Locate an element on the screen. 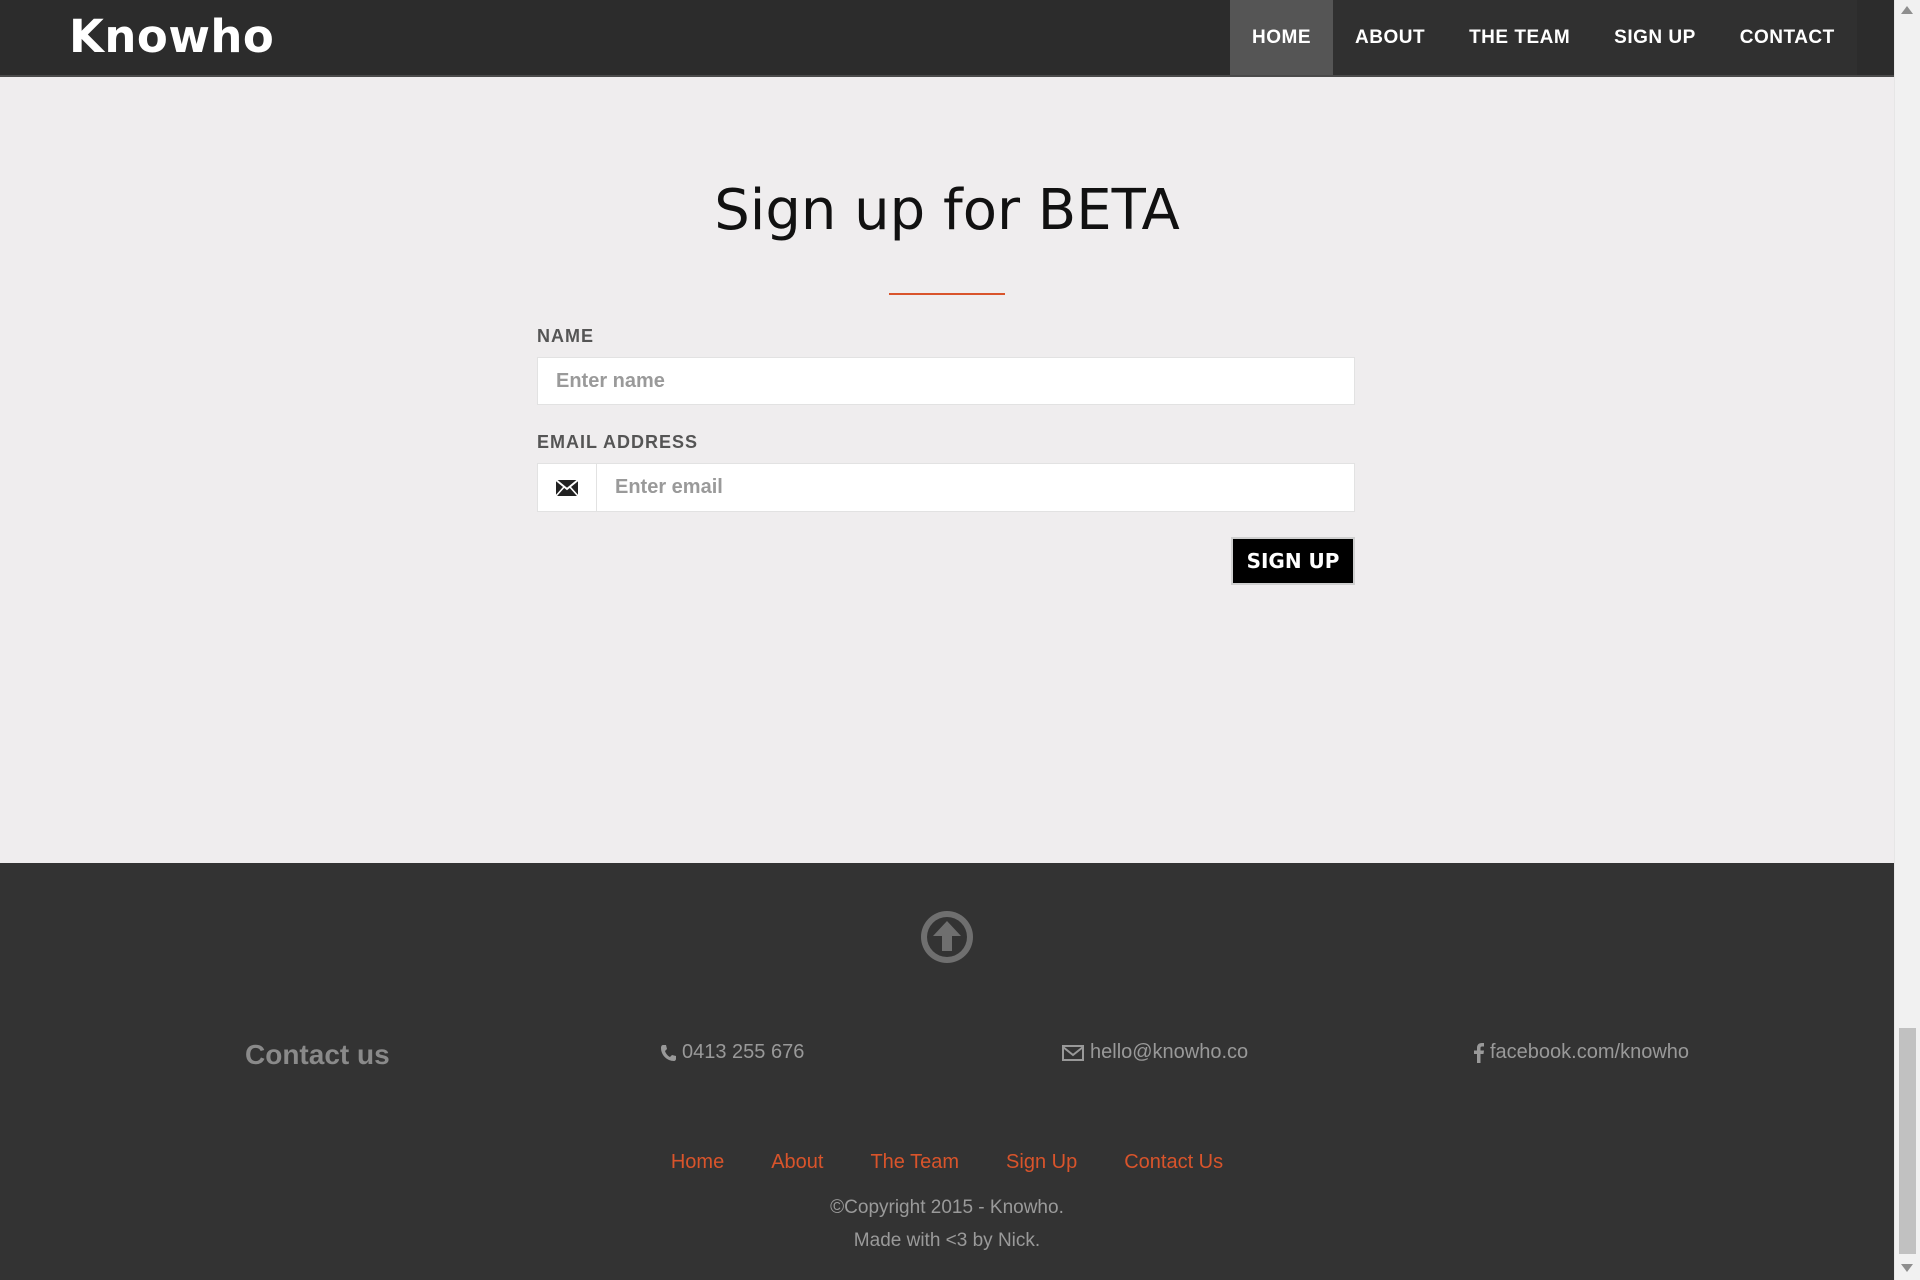 This screenshot has width=1920, height=1280. name-label: NAME is located at coordinates (565, 336).